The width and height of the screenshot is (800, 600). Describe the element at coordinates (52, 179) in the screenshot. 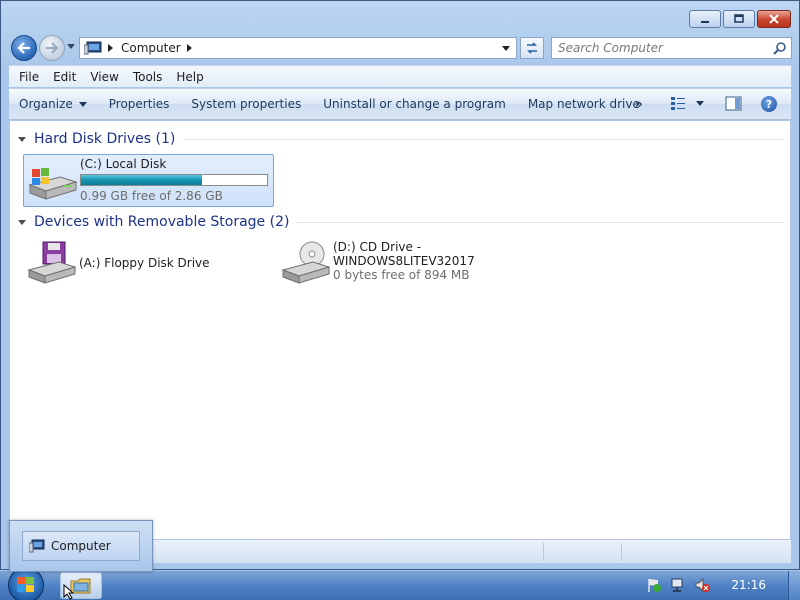

I see `hard-disk-windows-icon` at that location.